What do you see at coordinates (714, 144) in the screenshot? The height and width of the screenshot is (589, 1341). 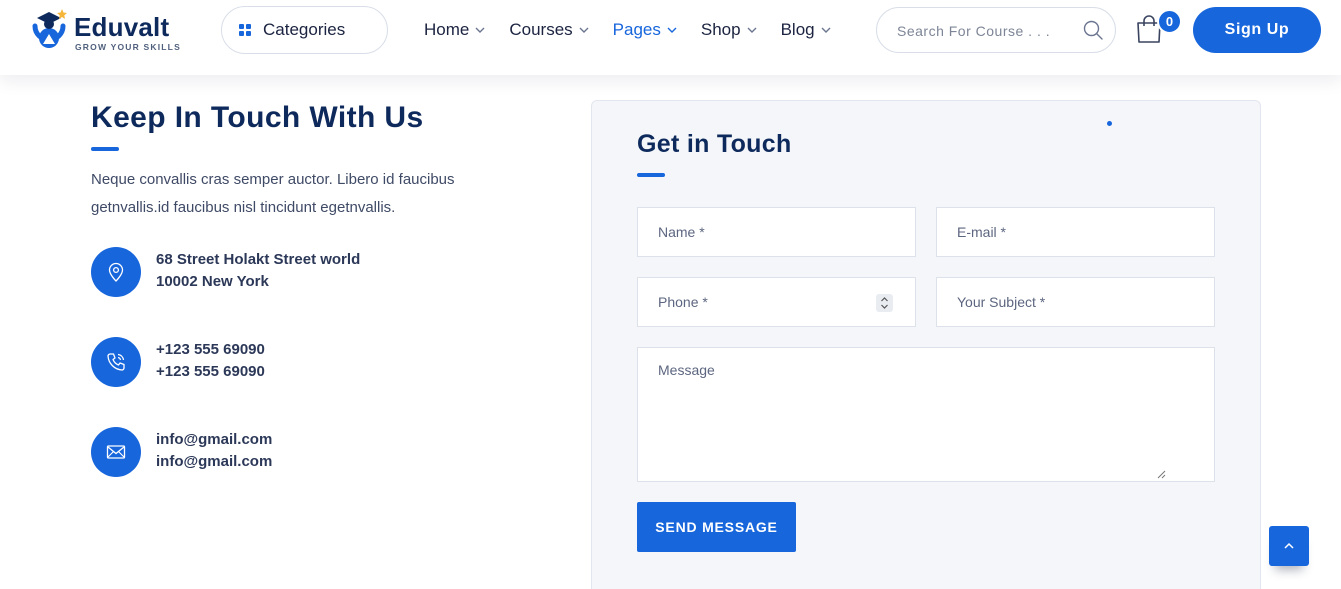 I see `form-title: Get in Touch` at bounding box center [714, 144].